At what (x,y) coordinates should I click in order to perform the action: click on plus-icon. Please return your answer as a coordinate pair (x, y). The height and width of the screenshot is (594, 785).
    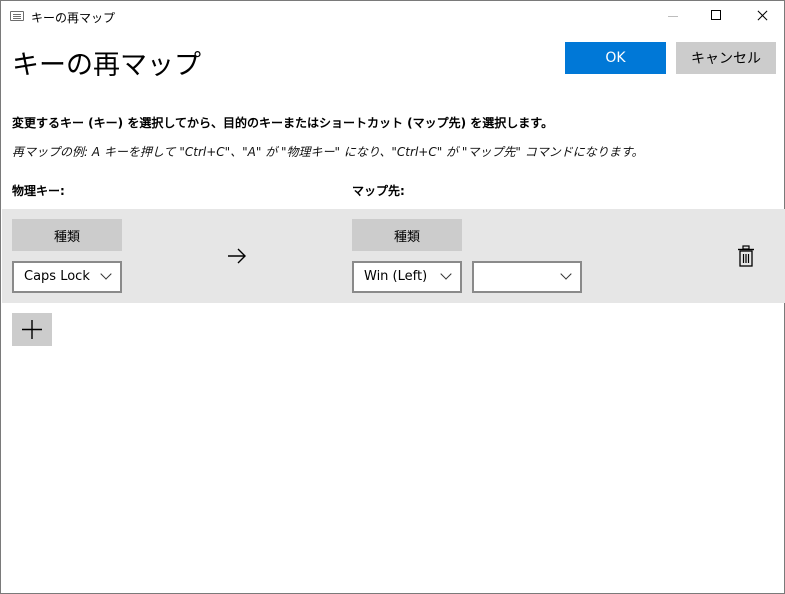
    Looking at the image, I should click on (32, 329).